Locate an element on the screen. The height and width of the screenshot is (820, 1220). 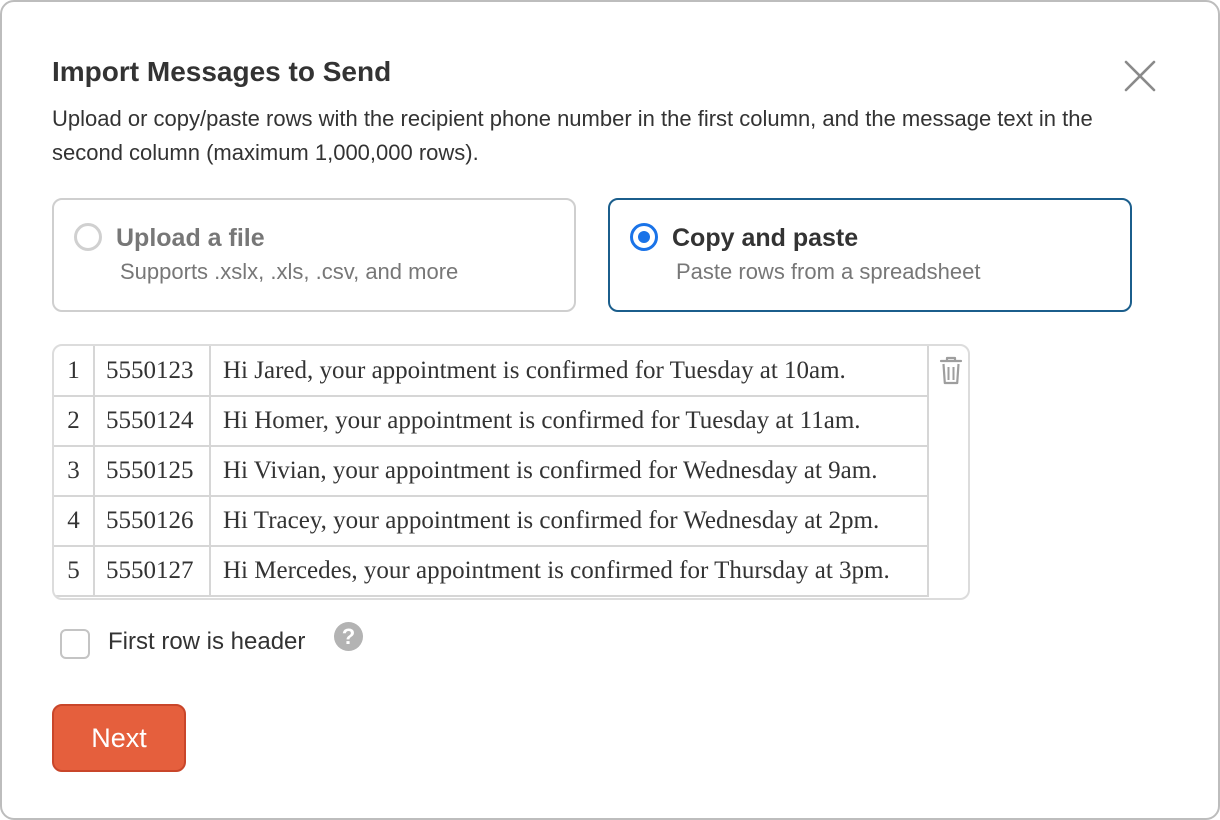
upload-file-title: Upload a file is located at coordinates (190, 238).